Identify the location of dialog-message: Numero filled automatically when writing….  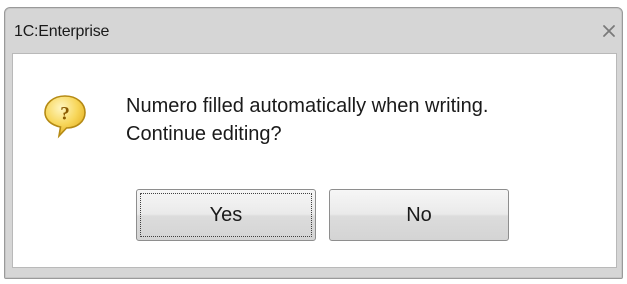
(307, 120).